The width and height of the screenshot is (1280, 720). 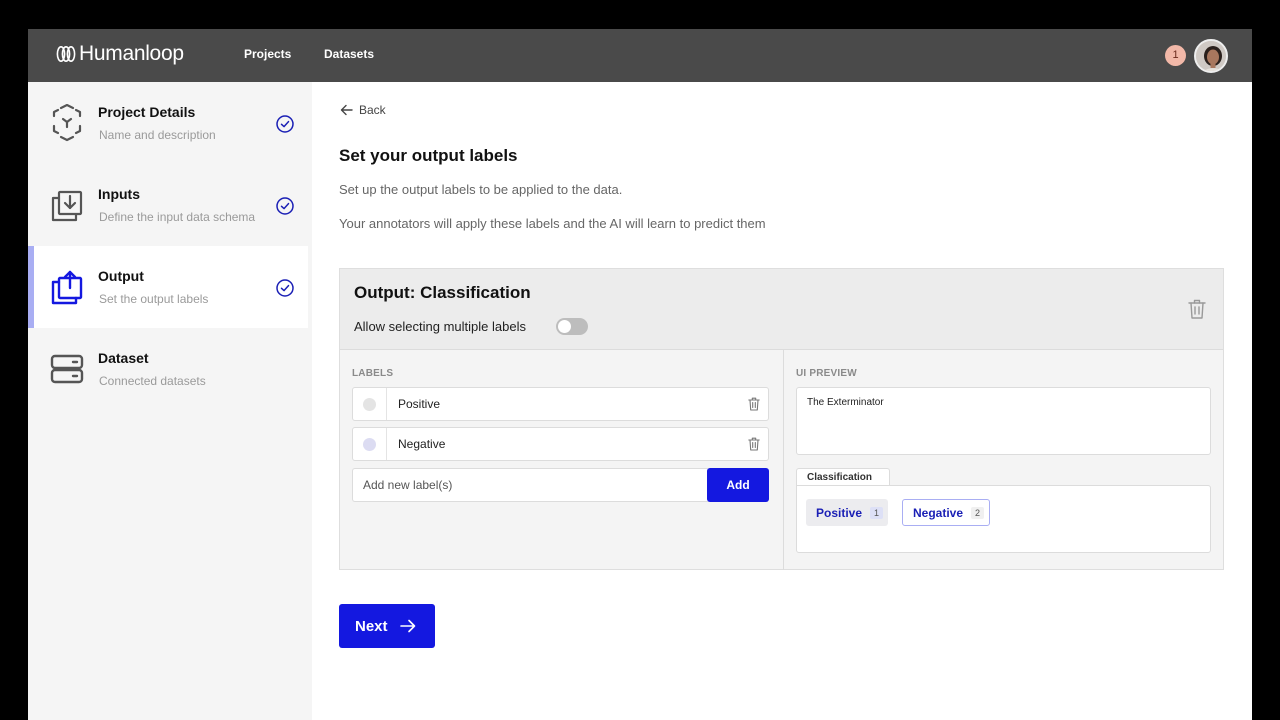 I want to click on chip-label: Positive, so click(x=839, y=512).